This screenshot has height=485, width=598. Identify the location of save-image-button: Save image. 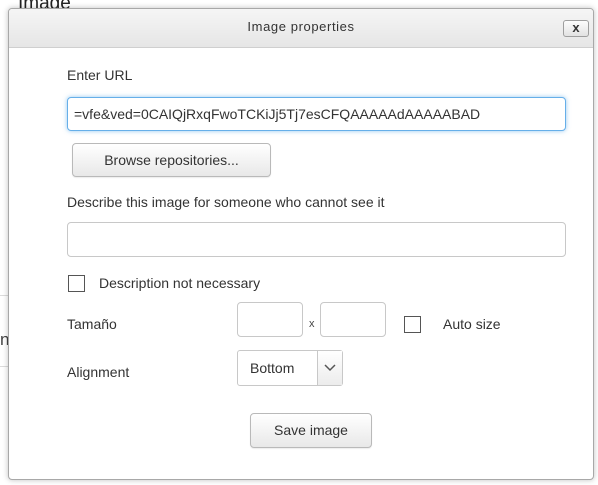
(311, 430).